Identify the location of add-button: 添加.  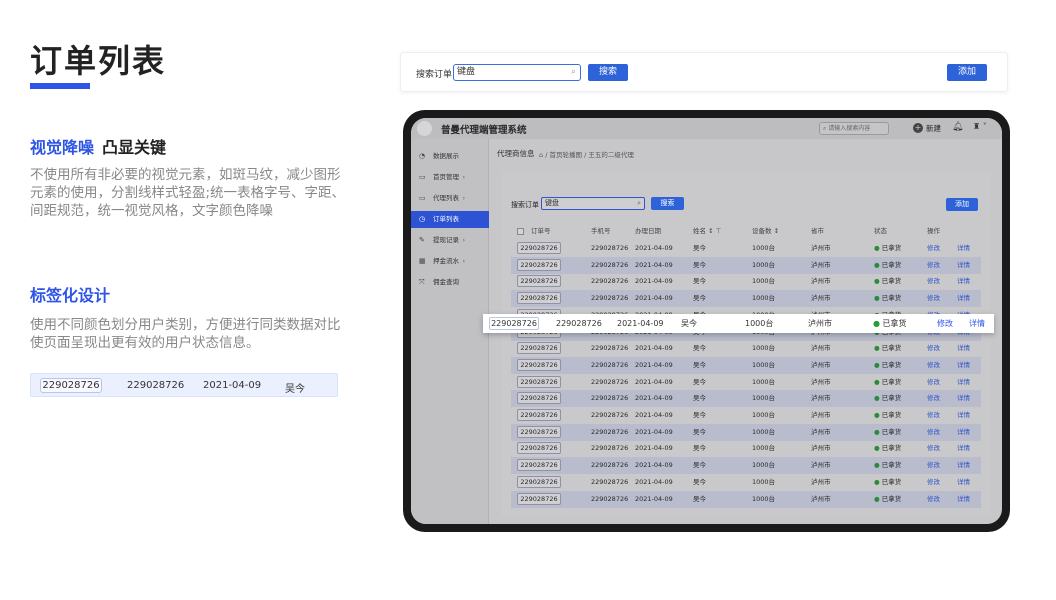
(967, 72).